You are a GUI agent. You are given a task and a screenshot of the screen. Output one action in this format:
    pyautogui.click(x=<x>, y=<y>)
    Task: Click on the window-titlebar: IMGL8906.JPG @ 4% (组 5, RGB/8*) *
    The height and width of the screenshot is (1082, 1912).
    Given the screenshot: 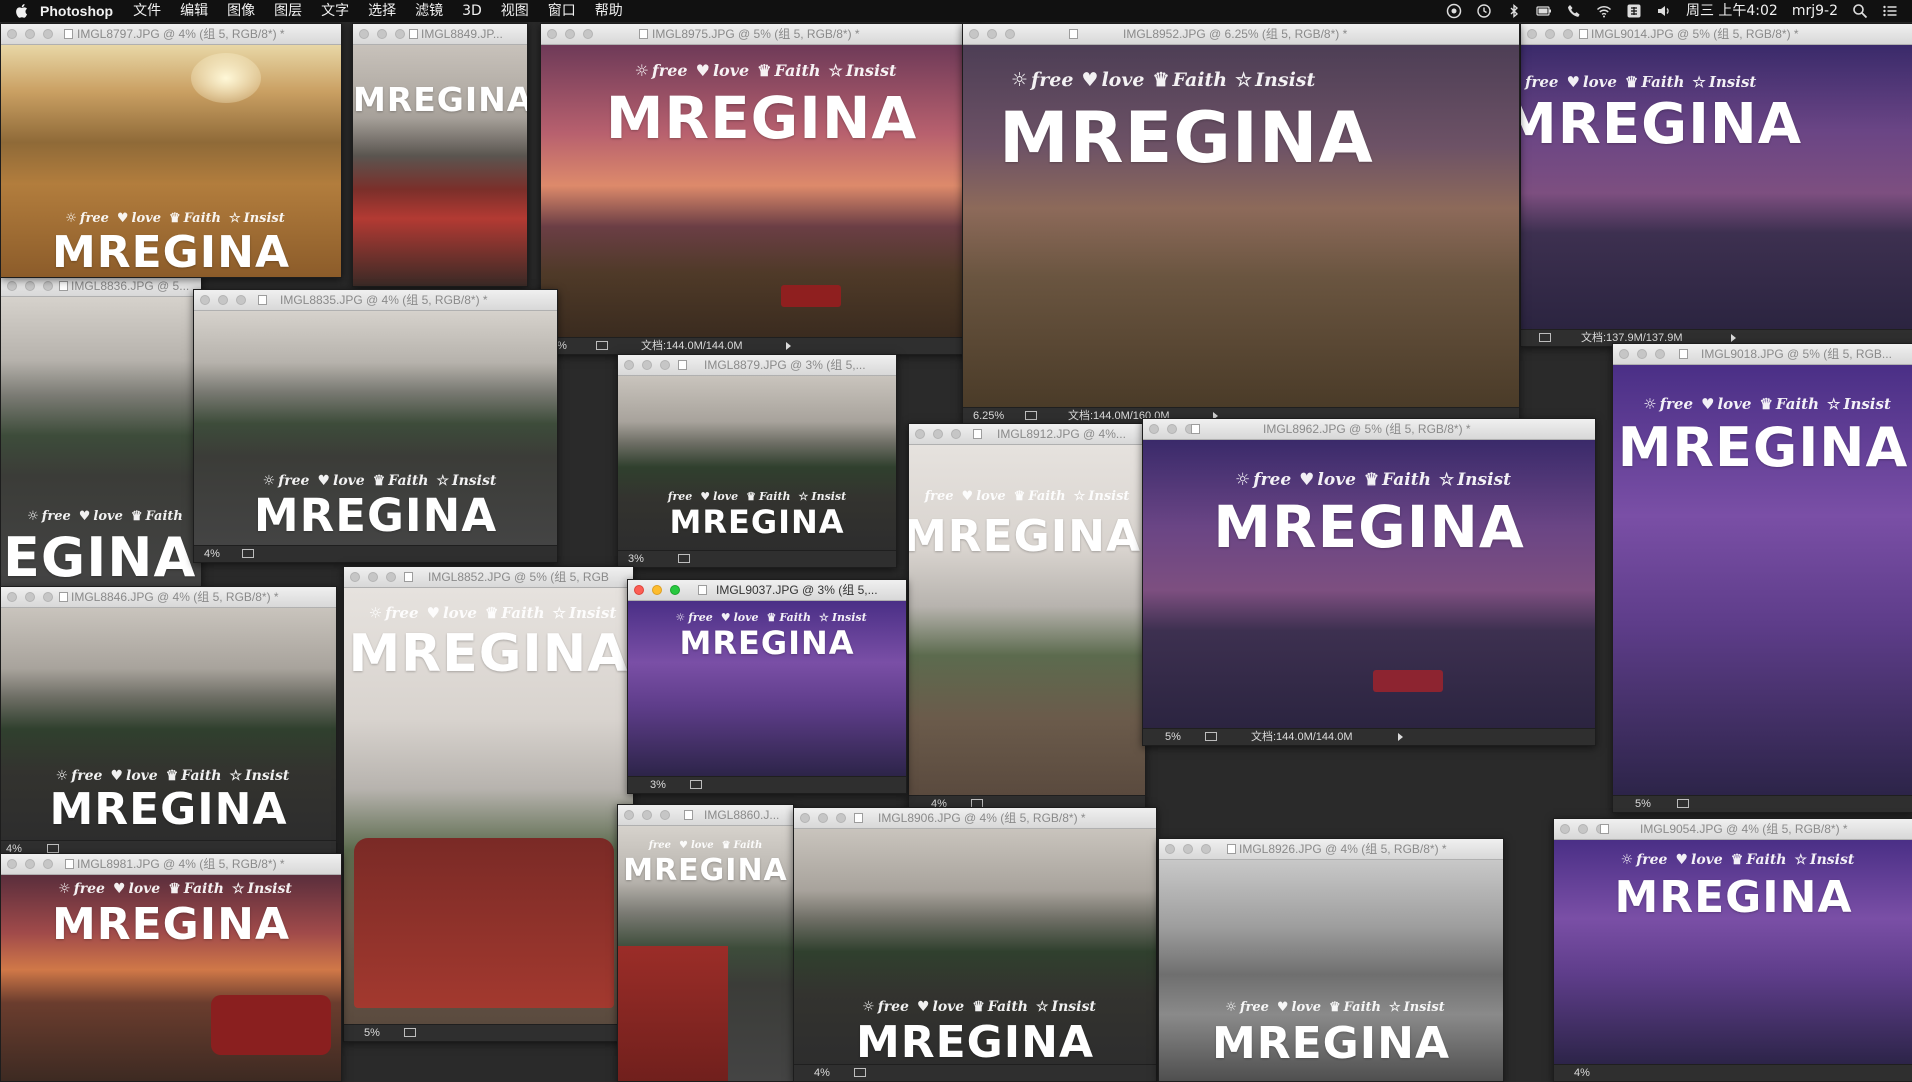 What is the action you would take?
    pyautogui.click(x=975, y=818)
    